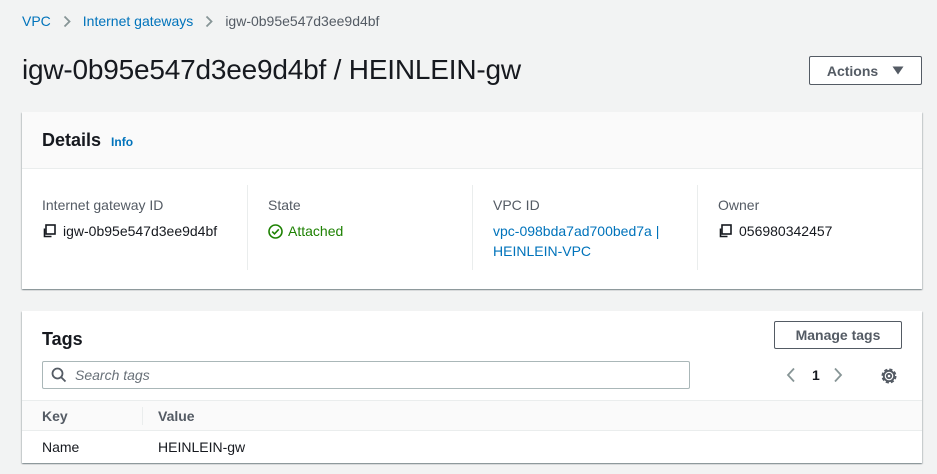  Describe the element at coordinates (59, 375) in the screenshot. I see `search-icon` at that location.